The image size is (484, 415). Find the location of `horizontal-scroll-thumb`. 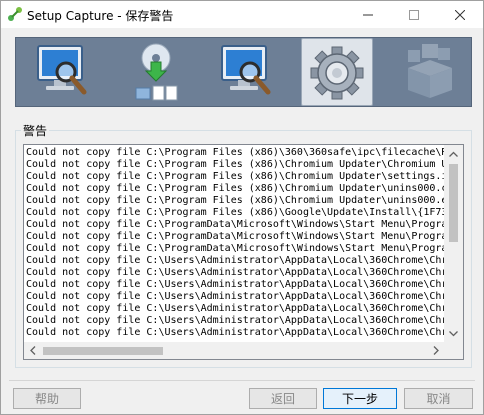

horizontal-scroll-thumb is located at coordinates (103, 351).